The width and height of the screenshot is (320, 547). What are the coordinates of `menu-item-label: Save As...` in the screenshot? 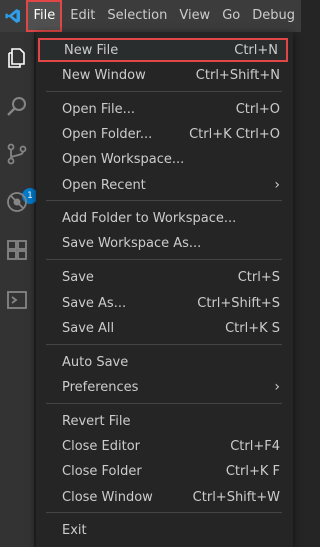 It's located at (94, 303).